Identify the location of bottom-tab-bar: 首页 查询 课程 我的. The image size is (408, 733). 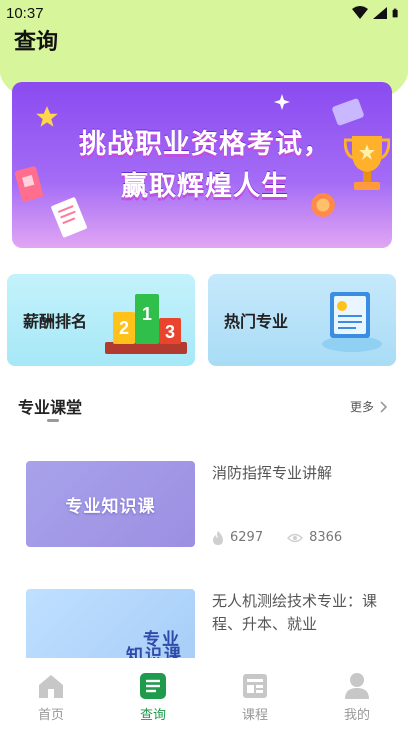
(204, 695).